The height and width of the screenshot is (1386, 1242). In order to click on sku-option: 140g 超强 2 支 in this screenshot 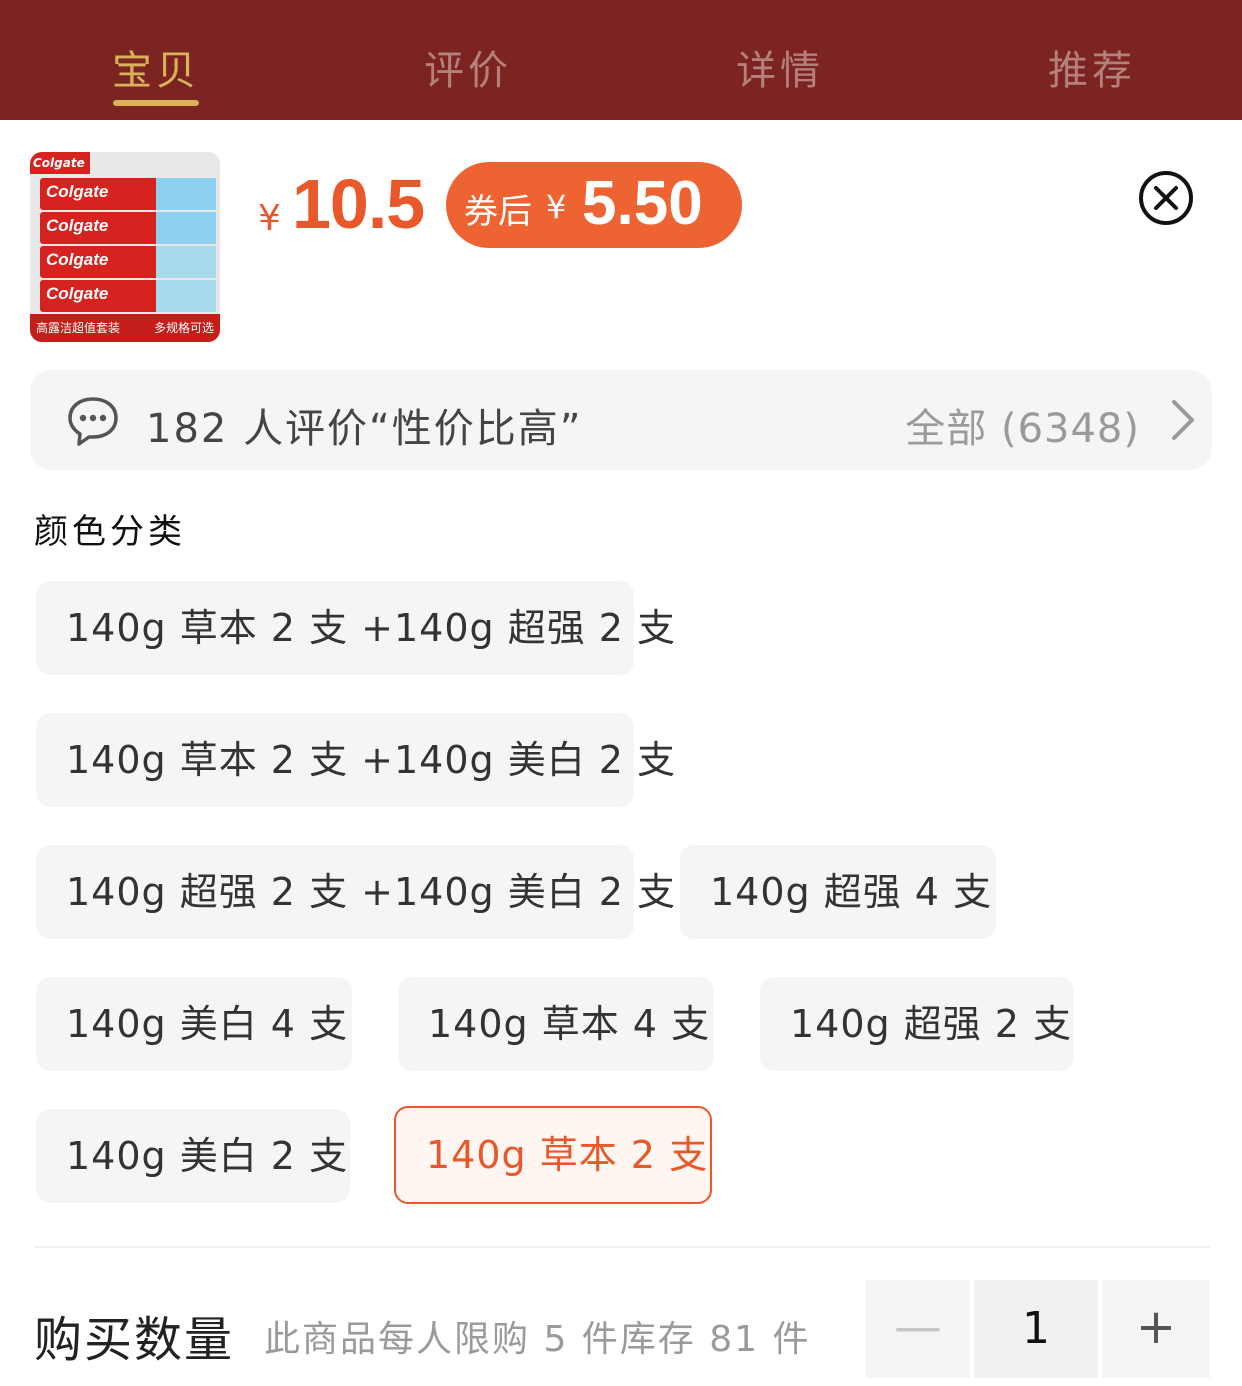, I will do `click(917, 1024)`.